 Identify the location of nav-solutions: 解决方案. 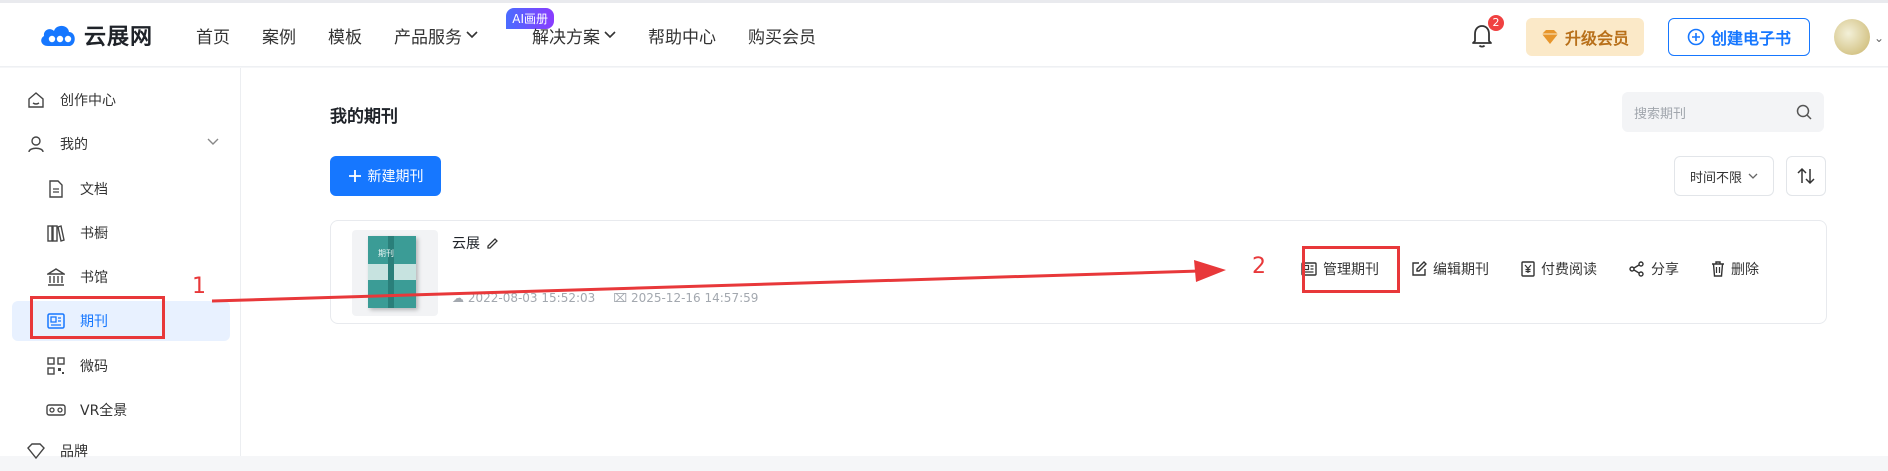
(574, 35).